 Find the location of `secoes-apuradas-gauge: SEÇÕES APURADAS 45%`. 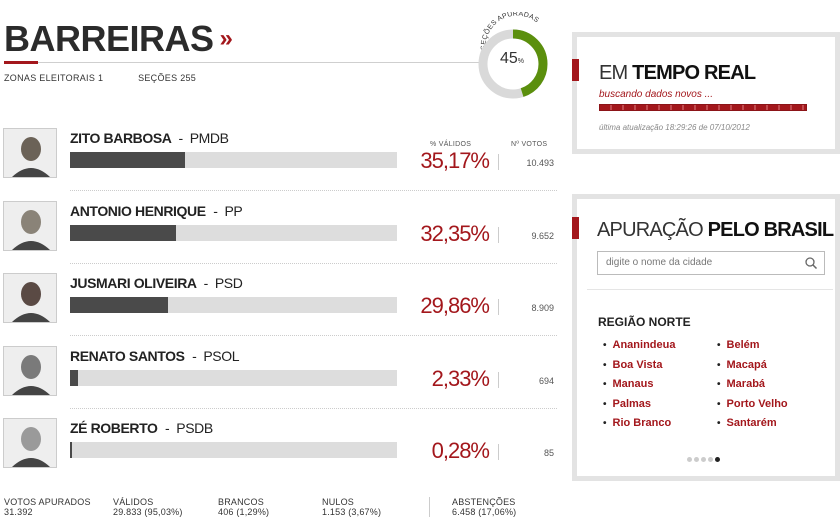

secoes-apuradas-gauge: SEÇÕES APURADAS 45% is located at coordinates (519, 55).